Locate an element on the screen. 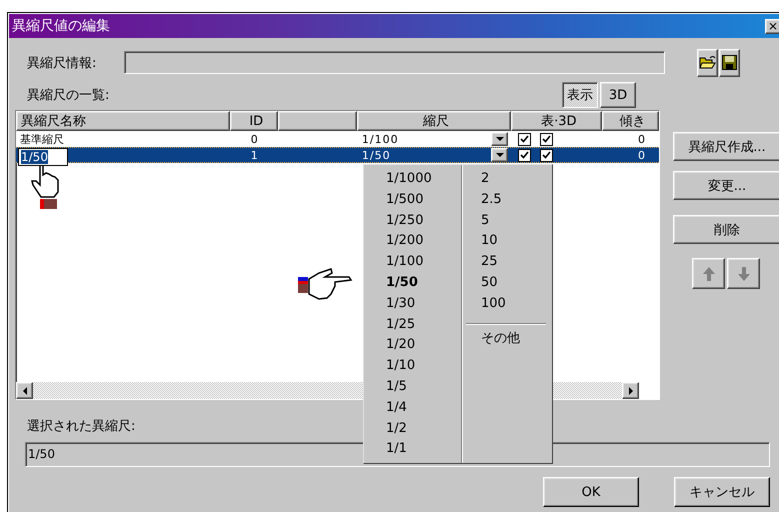 The height and width of the screenshot is (512, 779). dropdown-option: 1/10 is located at coordinates (412, 366).